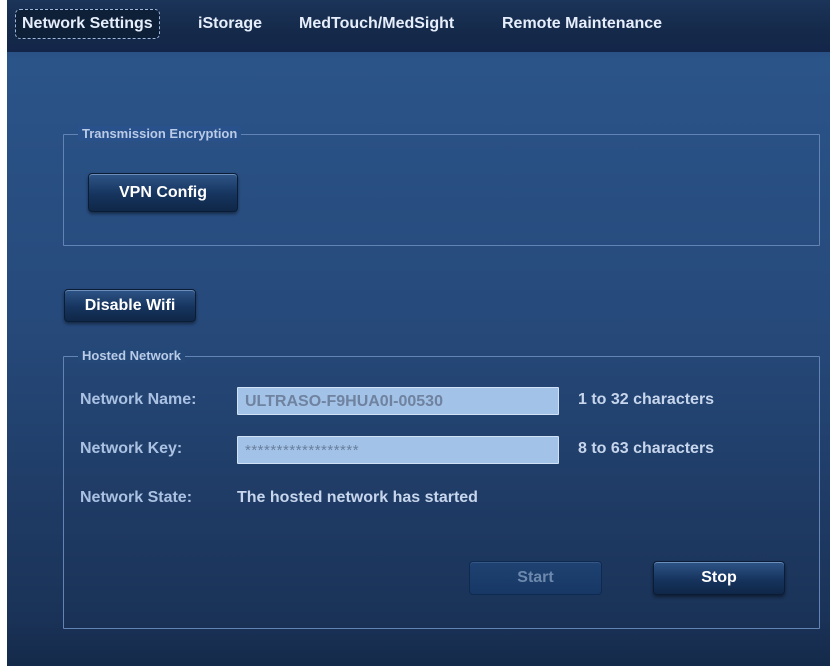 The image size is (830, 666). Describe the element at coordinates (646, 399) in the screenshot. I see `network-name-hint: 1 to 32 characters` at that location.